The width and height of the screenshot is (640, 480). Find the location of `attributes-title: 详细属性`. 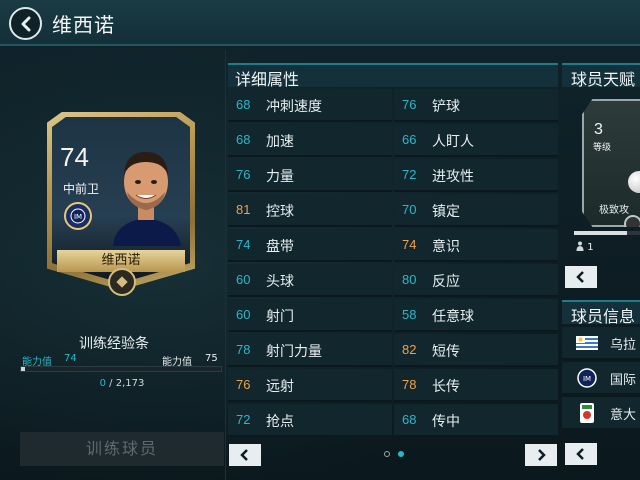

attributes-title: 详细属性 is located at coordinates (267, 79).